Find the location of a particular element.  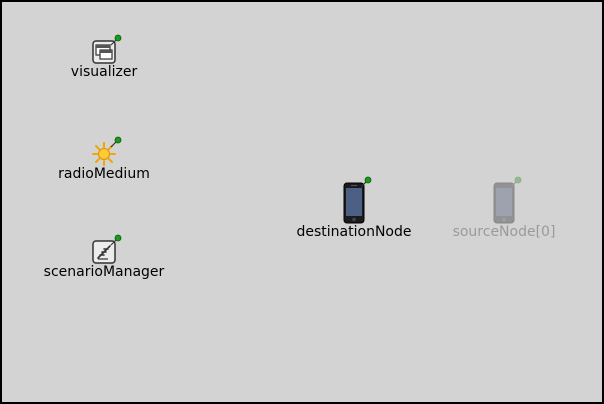

module-visualizer: visualizer is located at coordinates (104, 57).